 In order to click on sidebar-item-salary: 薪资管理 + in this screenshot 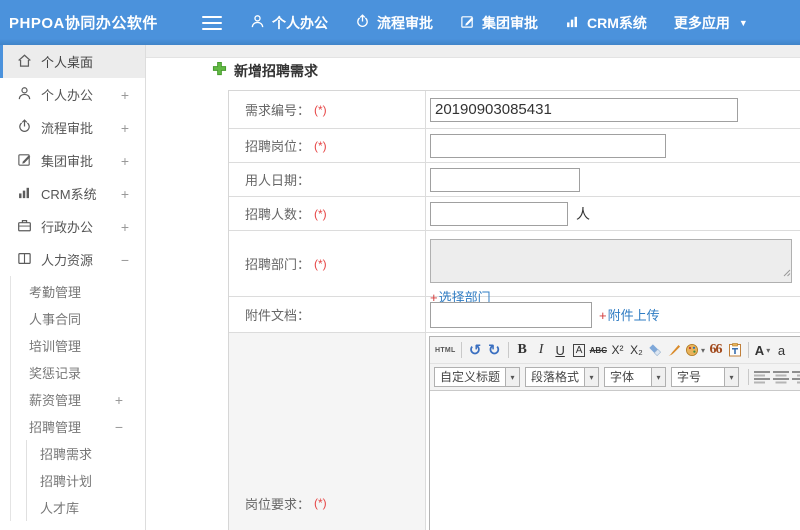, I will do `click(78, 399)`.